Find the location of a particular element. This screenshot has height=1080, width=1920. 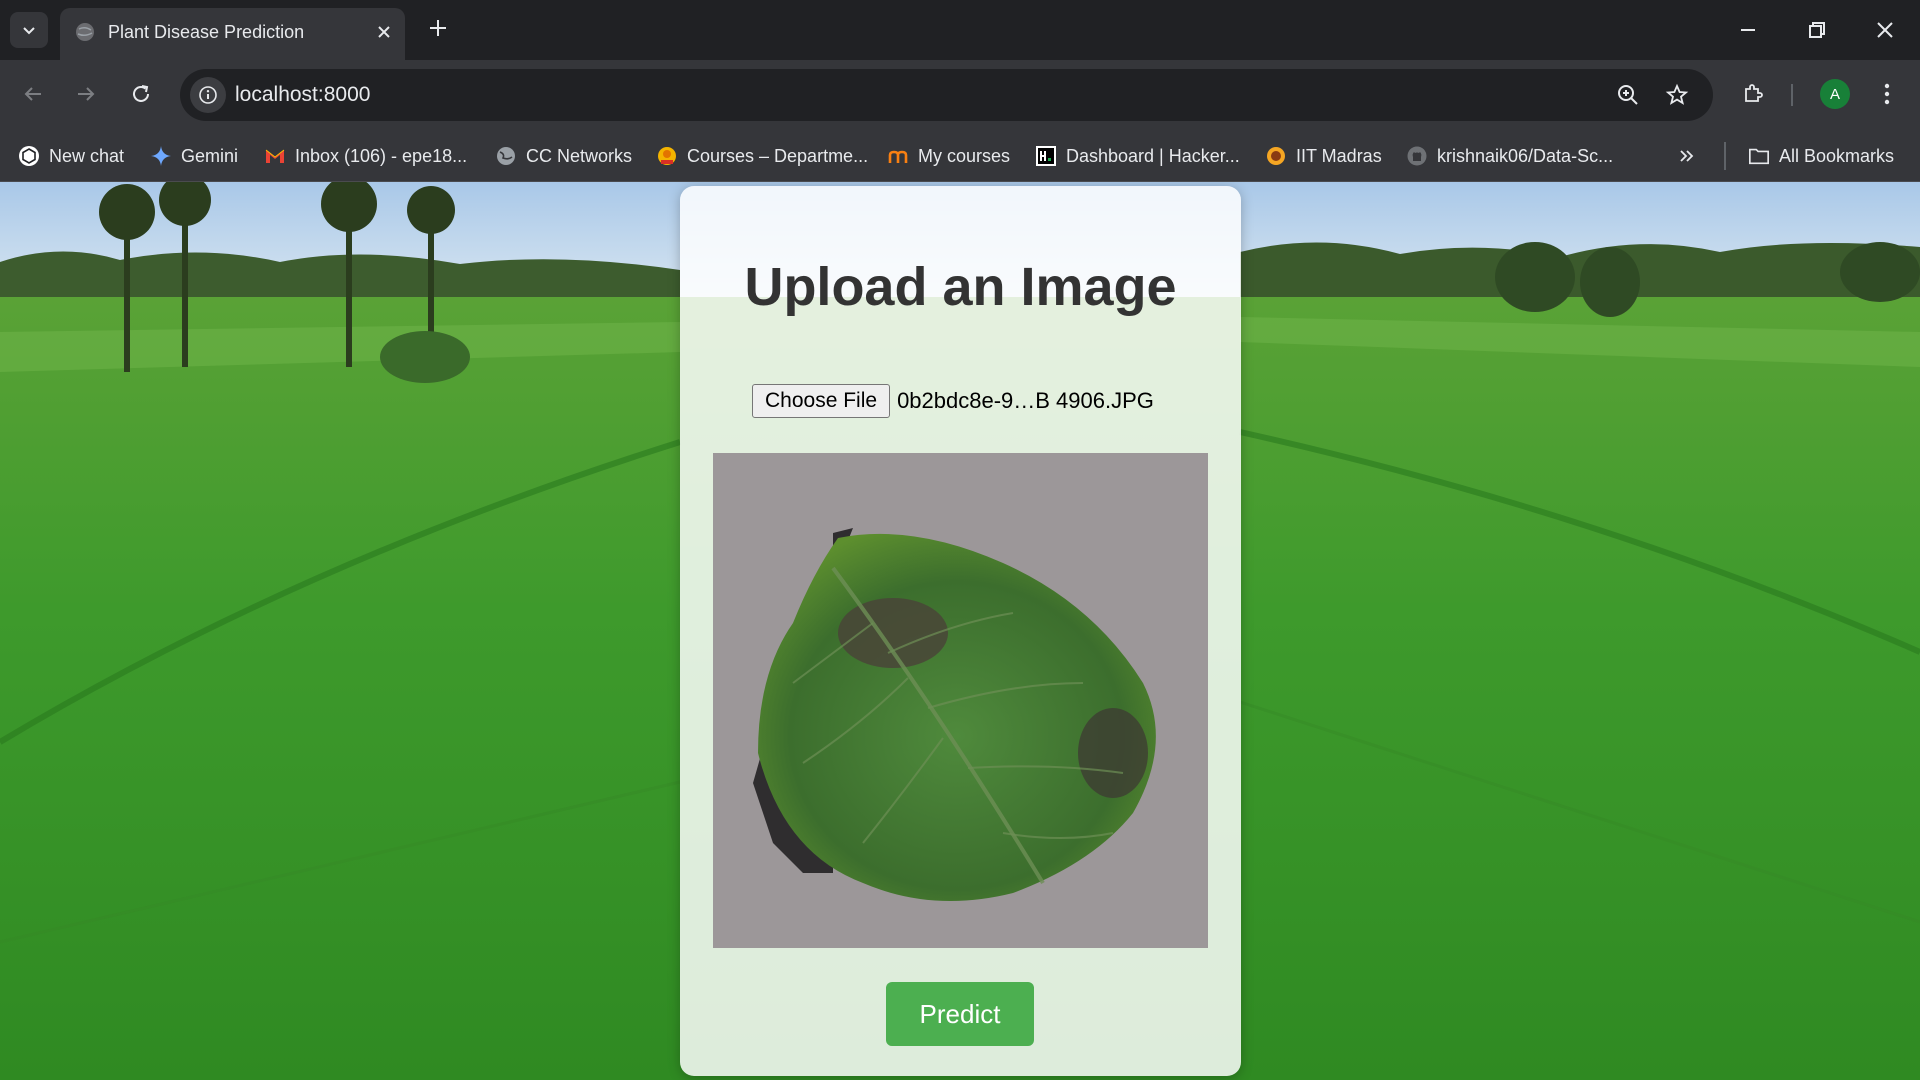

reload-button is located at coordinates (141, 94).